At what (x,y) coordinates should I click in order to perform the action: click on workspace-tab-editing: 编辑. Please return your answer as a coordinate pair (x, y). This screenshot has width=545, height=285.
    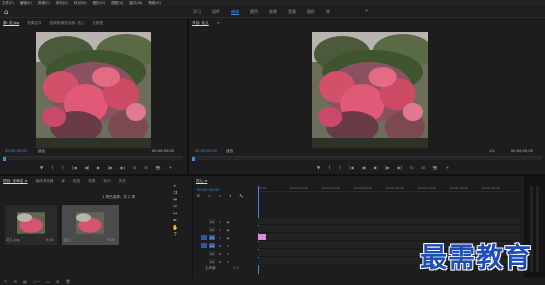
    Looking at the image, I should click on (235, 12).